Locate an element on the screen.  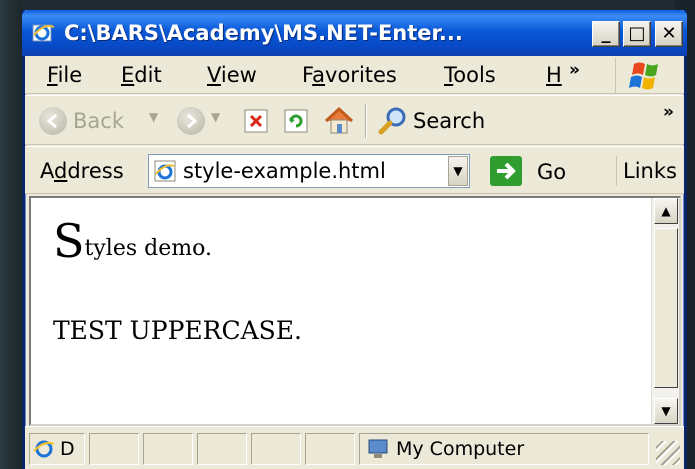
desktop-background-left is located at coordinates (11, 234).